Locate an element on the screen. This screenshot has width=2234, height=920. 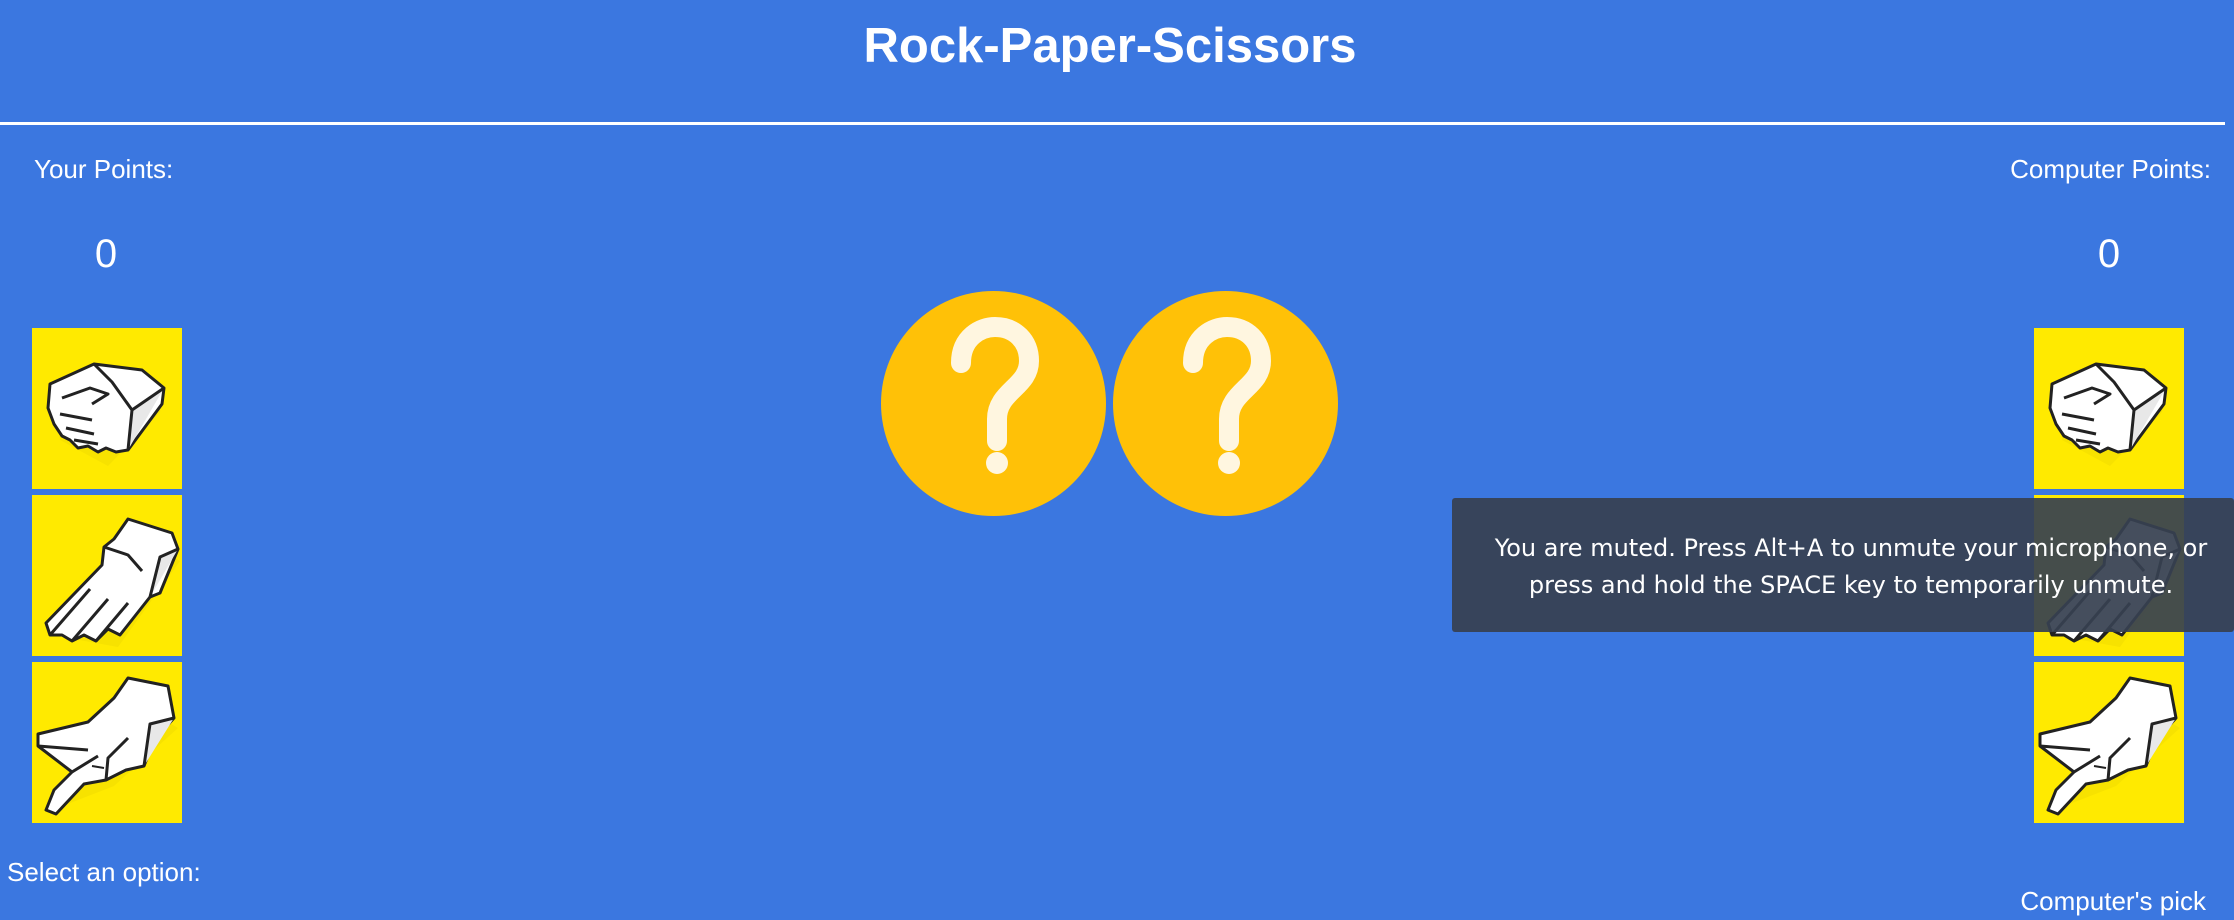
player-points-label: Your Points: is located at coordinates (104, 169).